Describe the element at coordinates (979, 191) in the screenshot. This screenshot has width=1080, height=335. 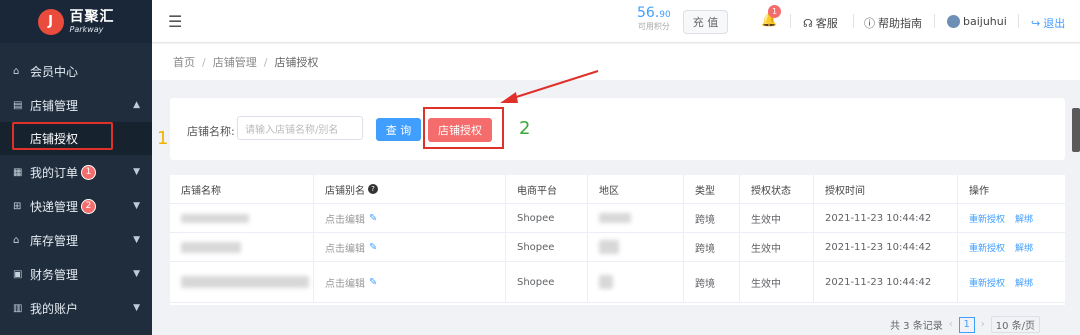
I see `col-header-actions: 操作` at that location.